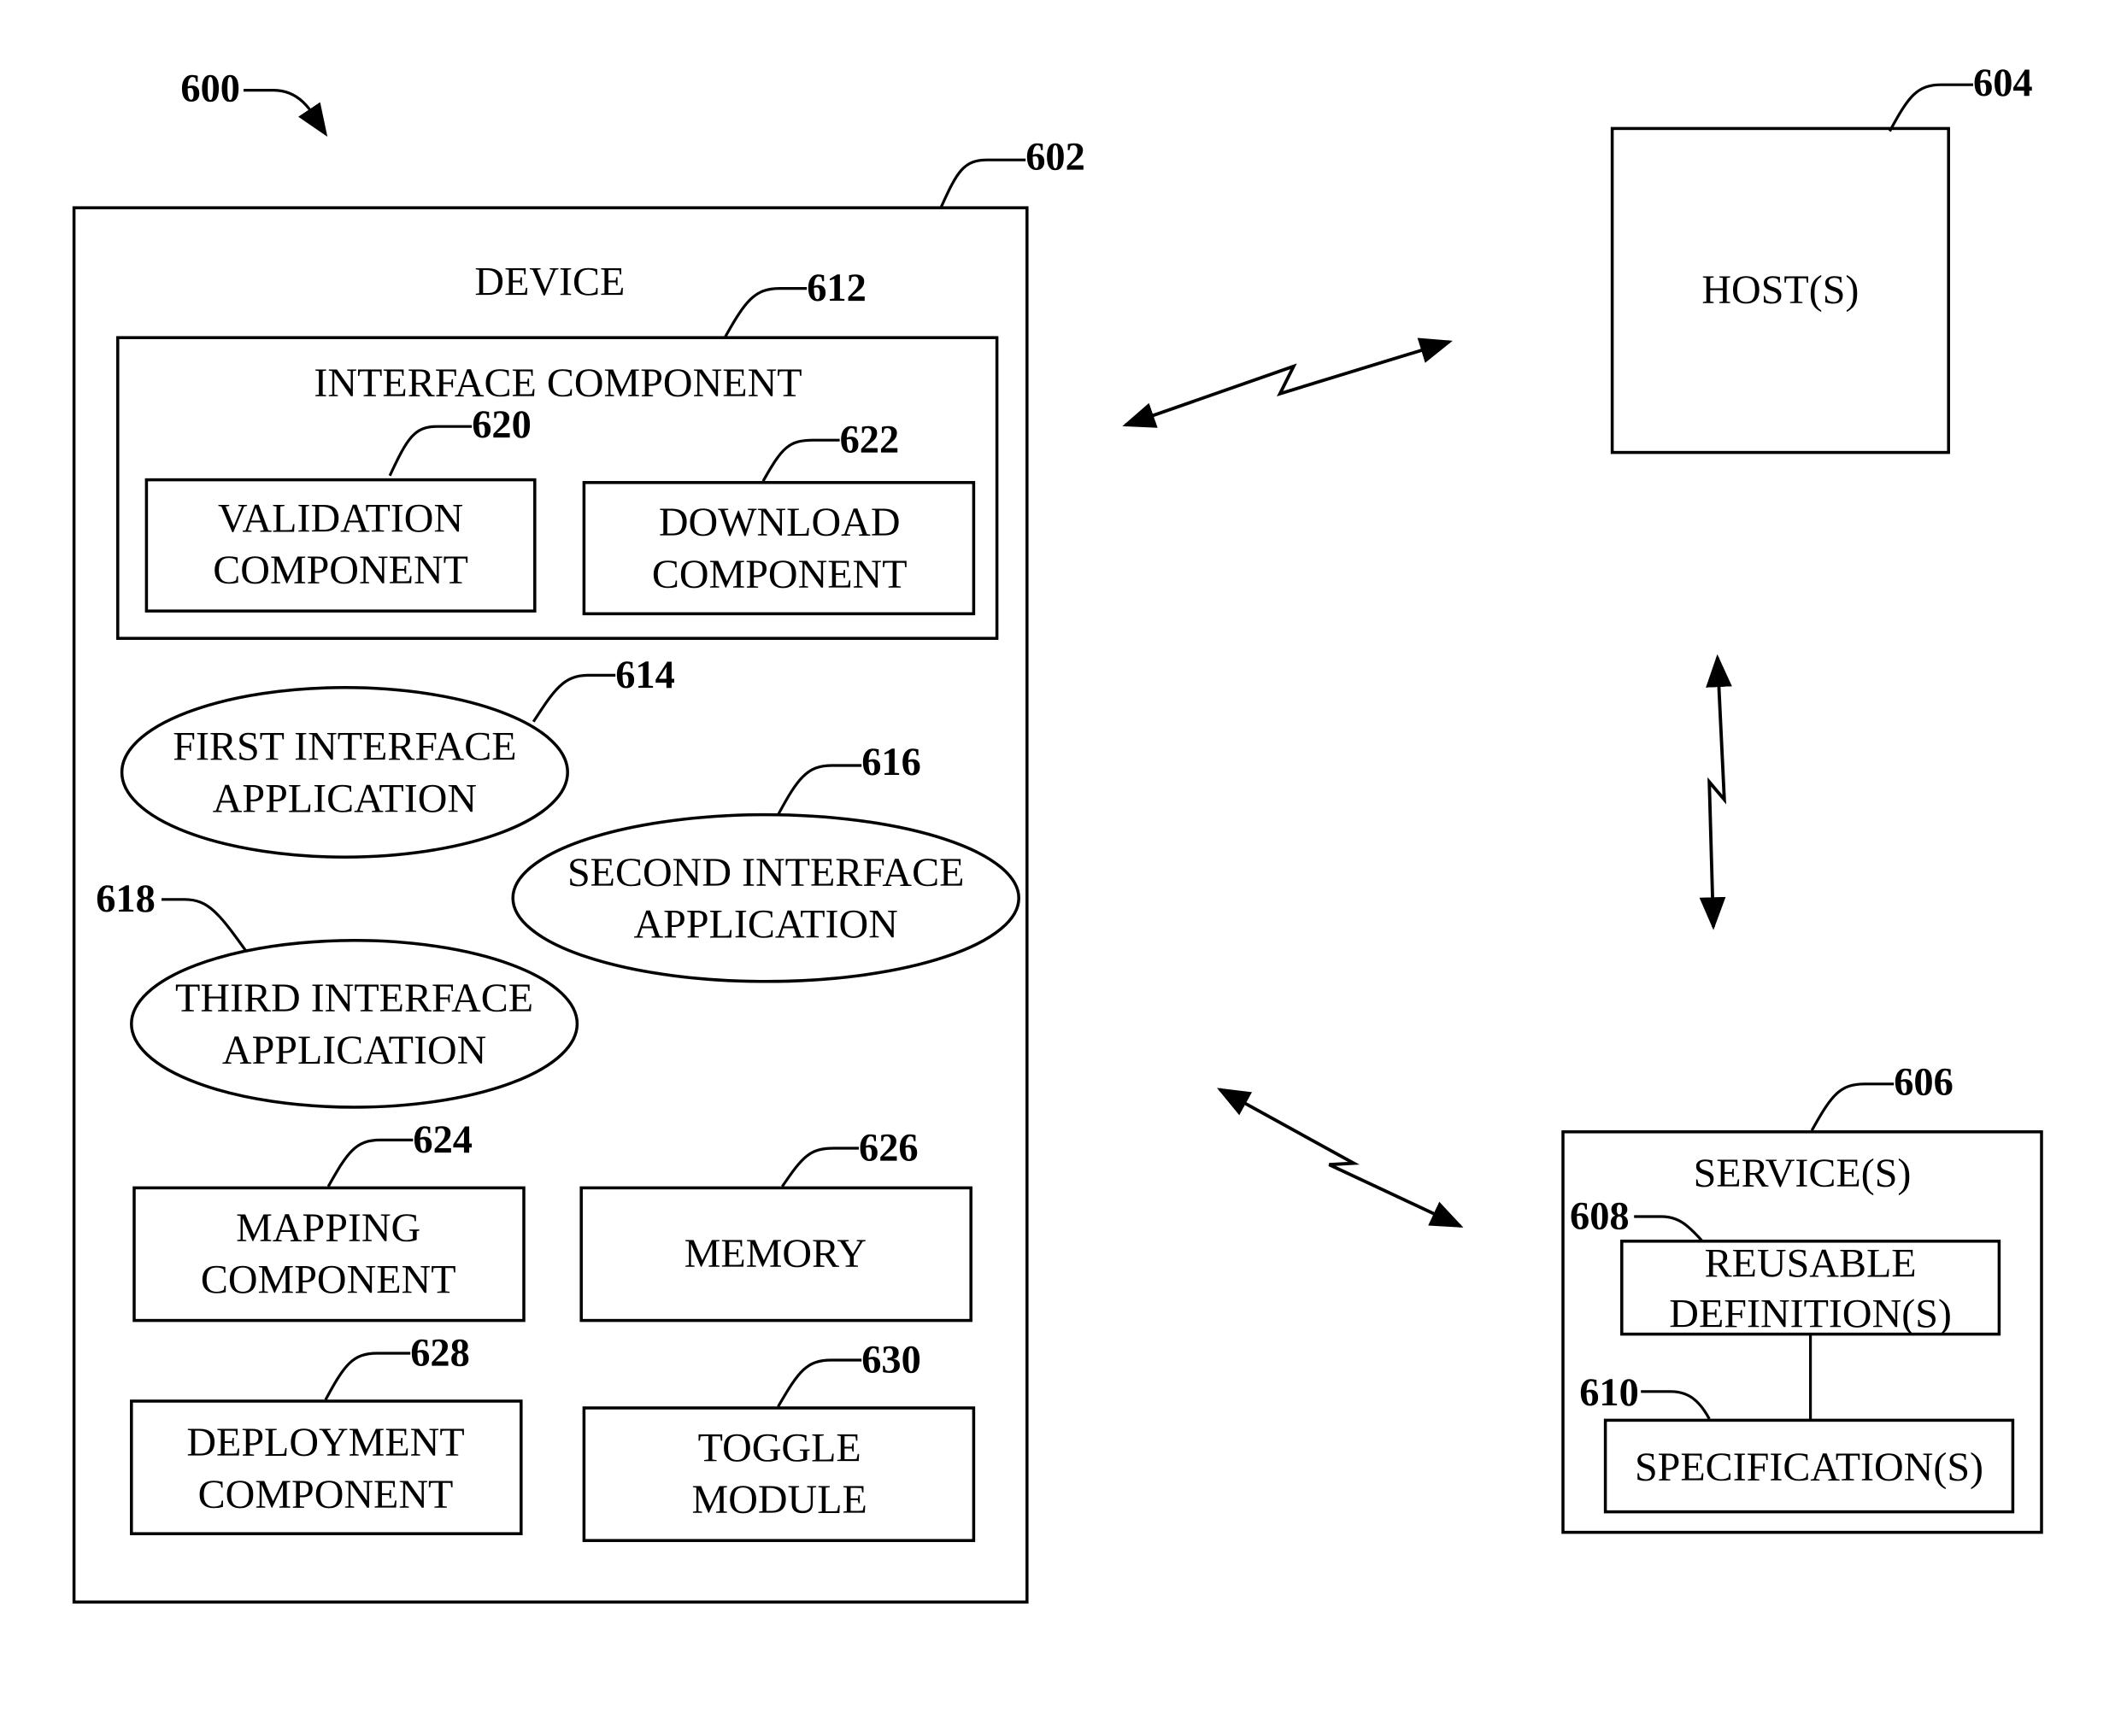 The width and height of the screenshot is (2121, 1736). I want to click on wireless-link-device-service, so click(1340, 1158).